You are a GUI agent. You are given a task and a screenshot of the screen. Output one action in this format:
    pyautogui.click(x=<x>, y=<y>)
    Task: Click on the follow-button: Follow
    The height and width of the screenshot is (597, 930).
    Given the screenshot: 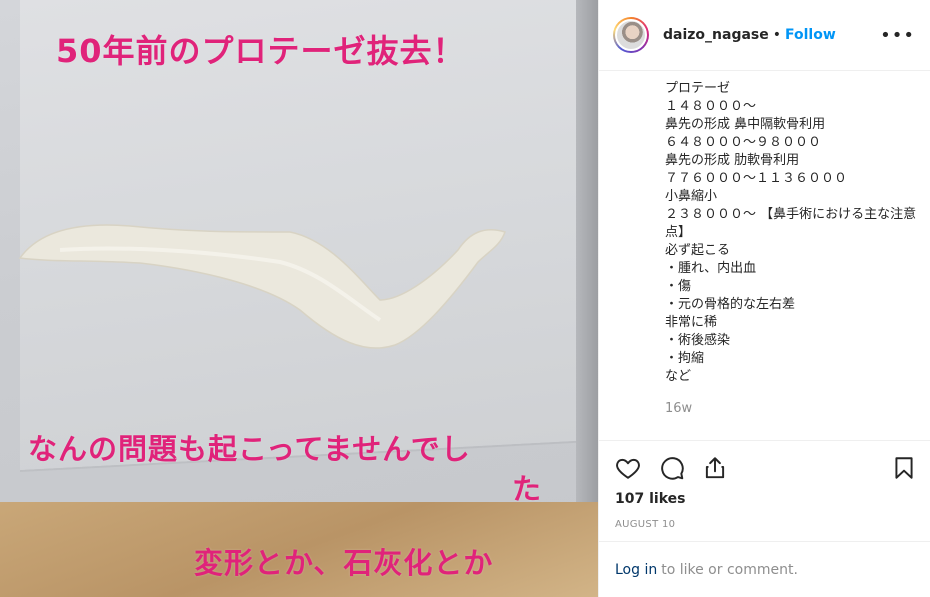 What is the action you would take?
    pyautogui.click(x=810, y=35)
    